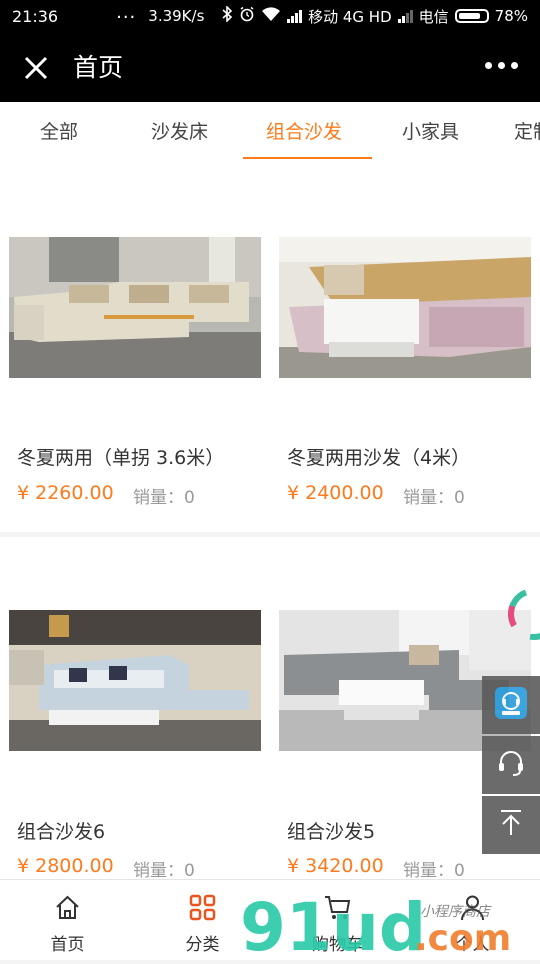  I want to click on more-icon, so click(501, 65).